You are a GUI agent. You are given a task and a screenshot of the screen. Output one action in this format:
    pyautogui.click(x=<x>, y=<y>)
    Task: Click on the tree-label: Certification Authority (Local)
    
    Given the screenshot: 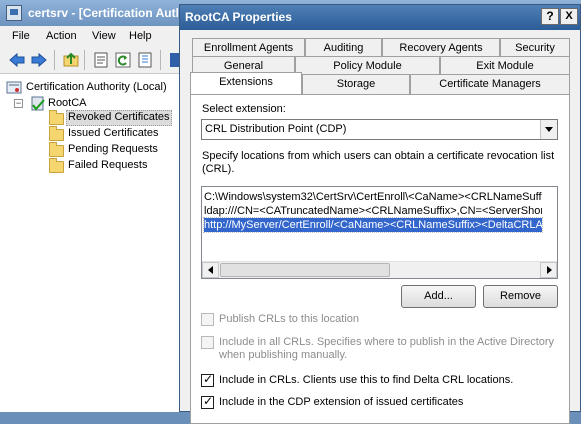 What is the action you would take?
    pyautogui.click(x=96, y=87)
    